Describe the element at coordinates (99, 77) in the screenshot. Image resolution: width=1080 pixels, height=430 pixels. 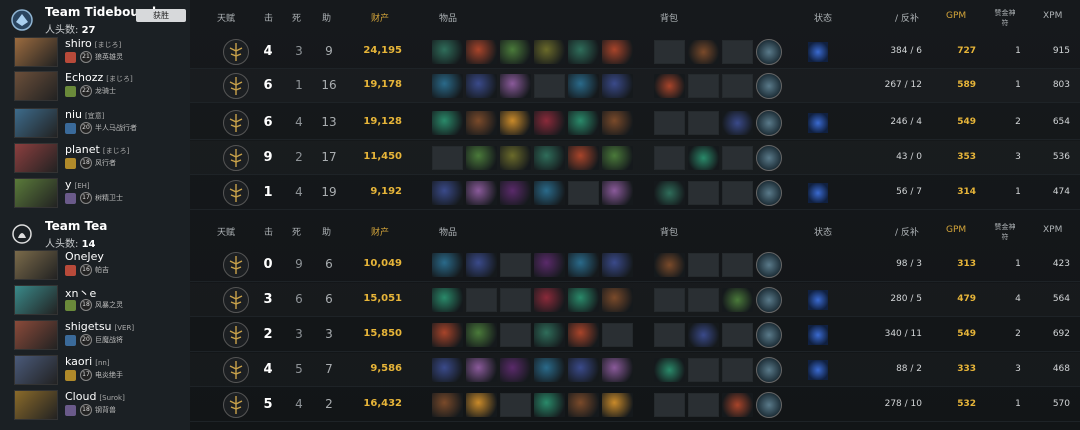
I see `player-name: Echozz [まじろ]` at that location.